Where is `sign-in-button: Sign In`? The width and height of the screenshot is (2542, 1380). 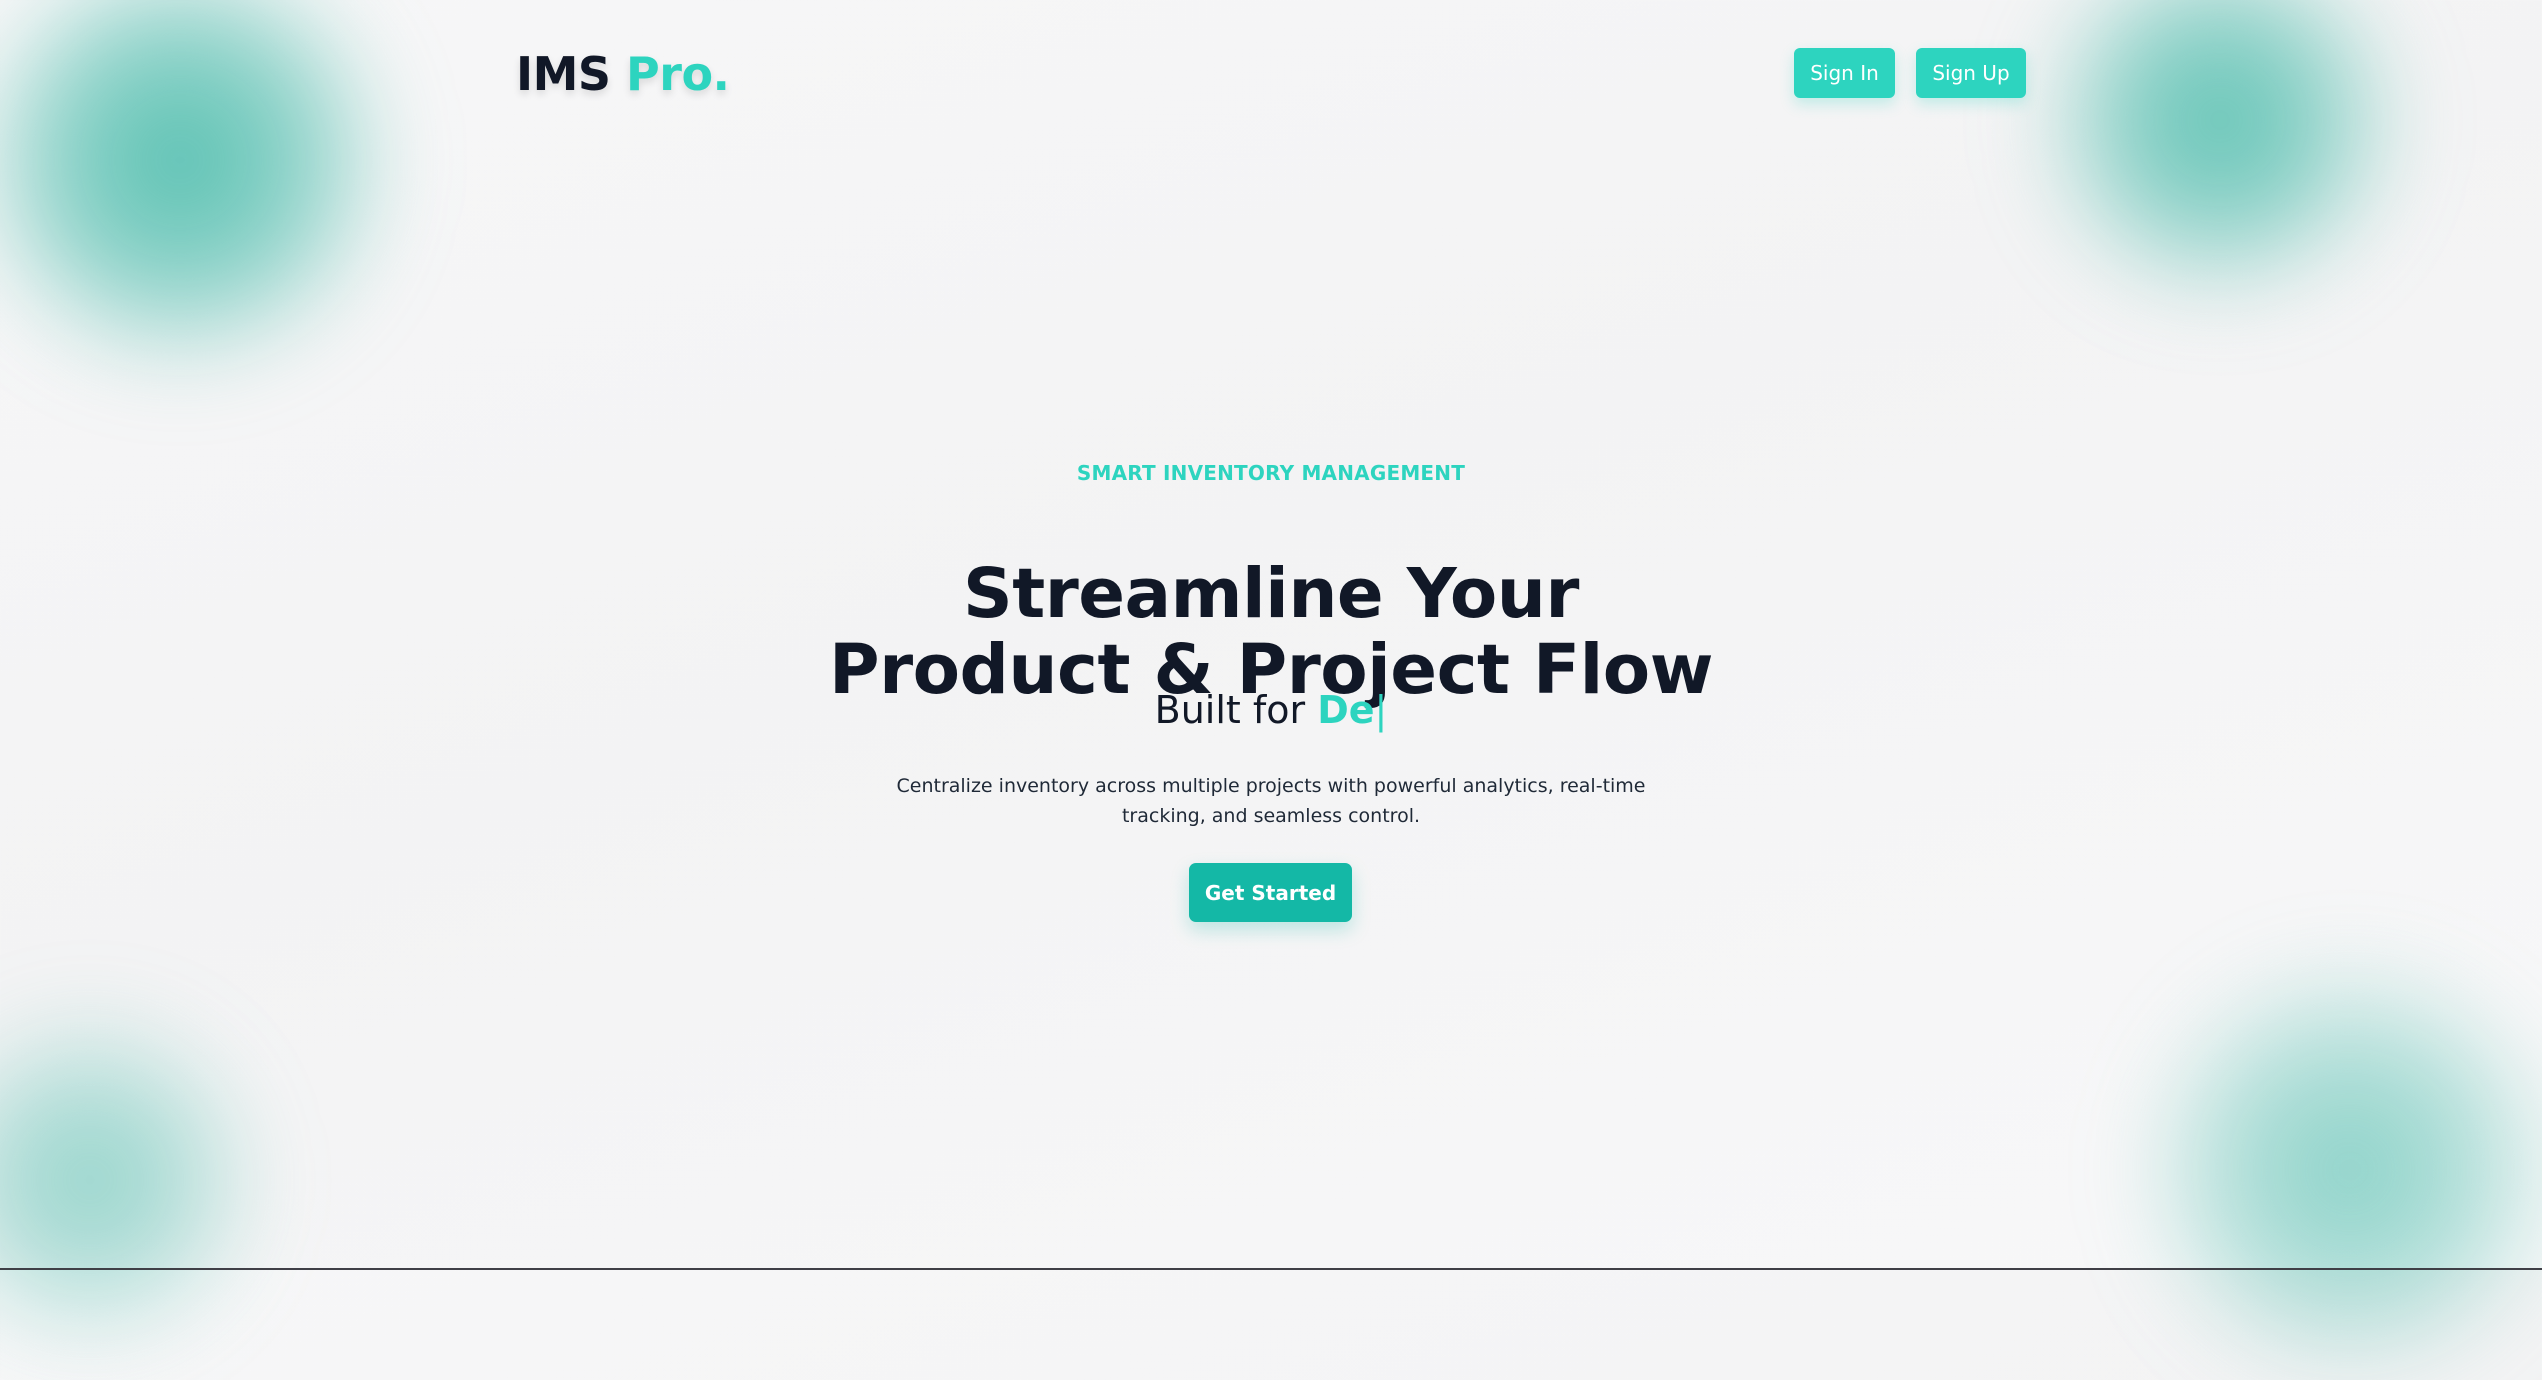
sign-in-button: Sign In is located at coordinates (1844, 73).